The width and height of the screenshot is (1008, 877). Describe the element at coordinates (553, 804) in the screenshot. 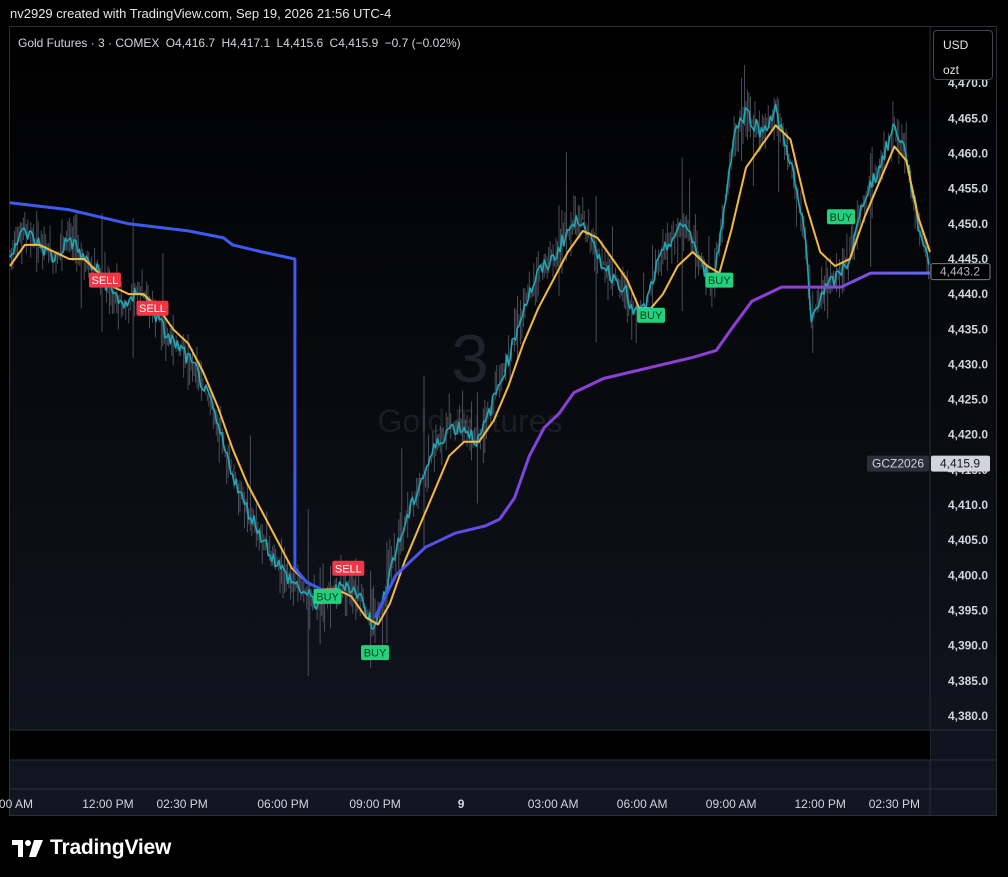

I see `x-tick-label: 03:00 AM` at that location.